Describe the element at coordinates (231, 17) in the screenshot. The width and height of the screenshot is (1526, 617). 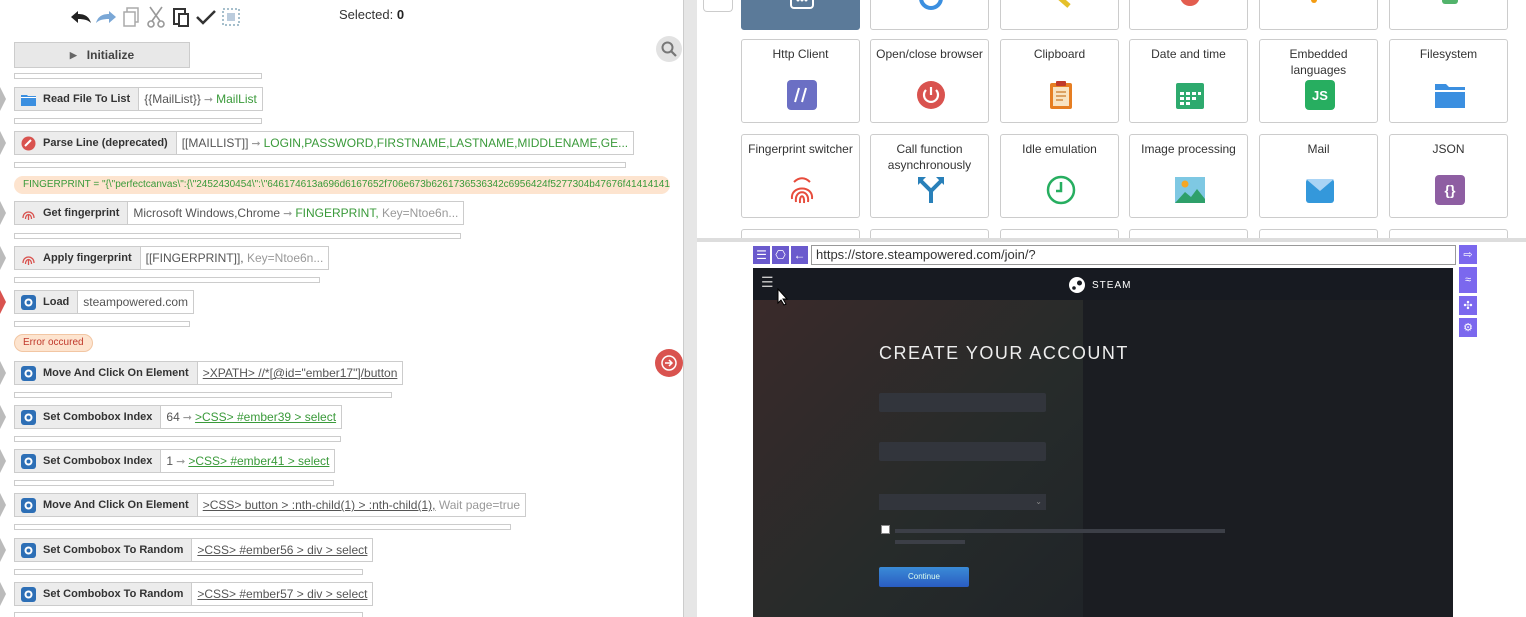
I see `select-all-icon` at that location.